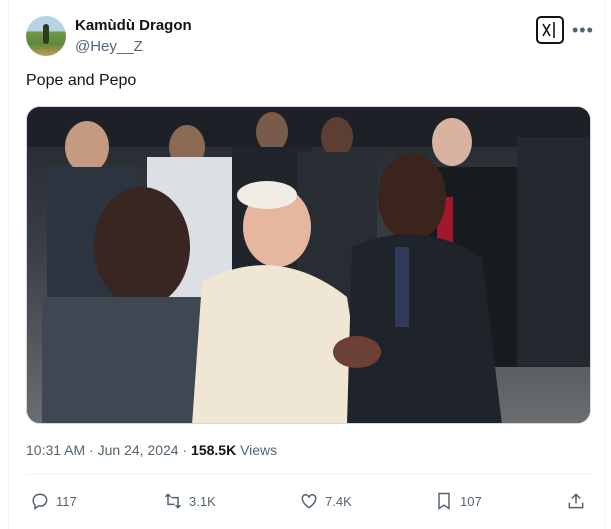  What do you see at coordinates (214, 450) in the screenshot?
I see `views-count: 158.5K` at bounding box center [214, 450].